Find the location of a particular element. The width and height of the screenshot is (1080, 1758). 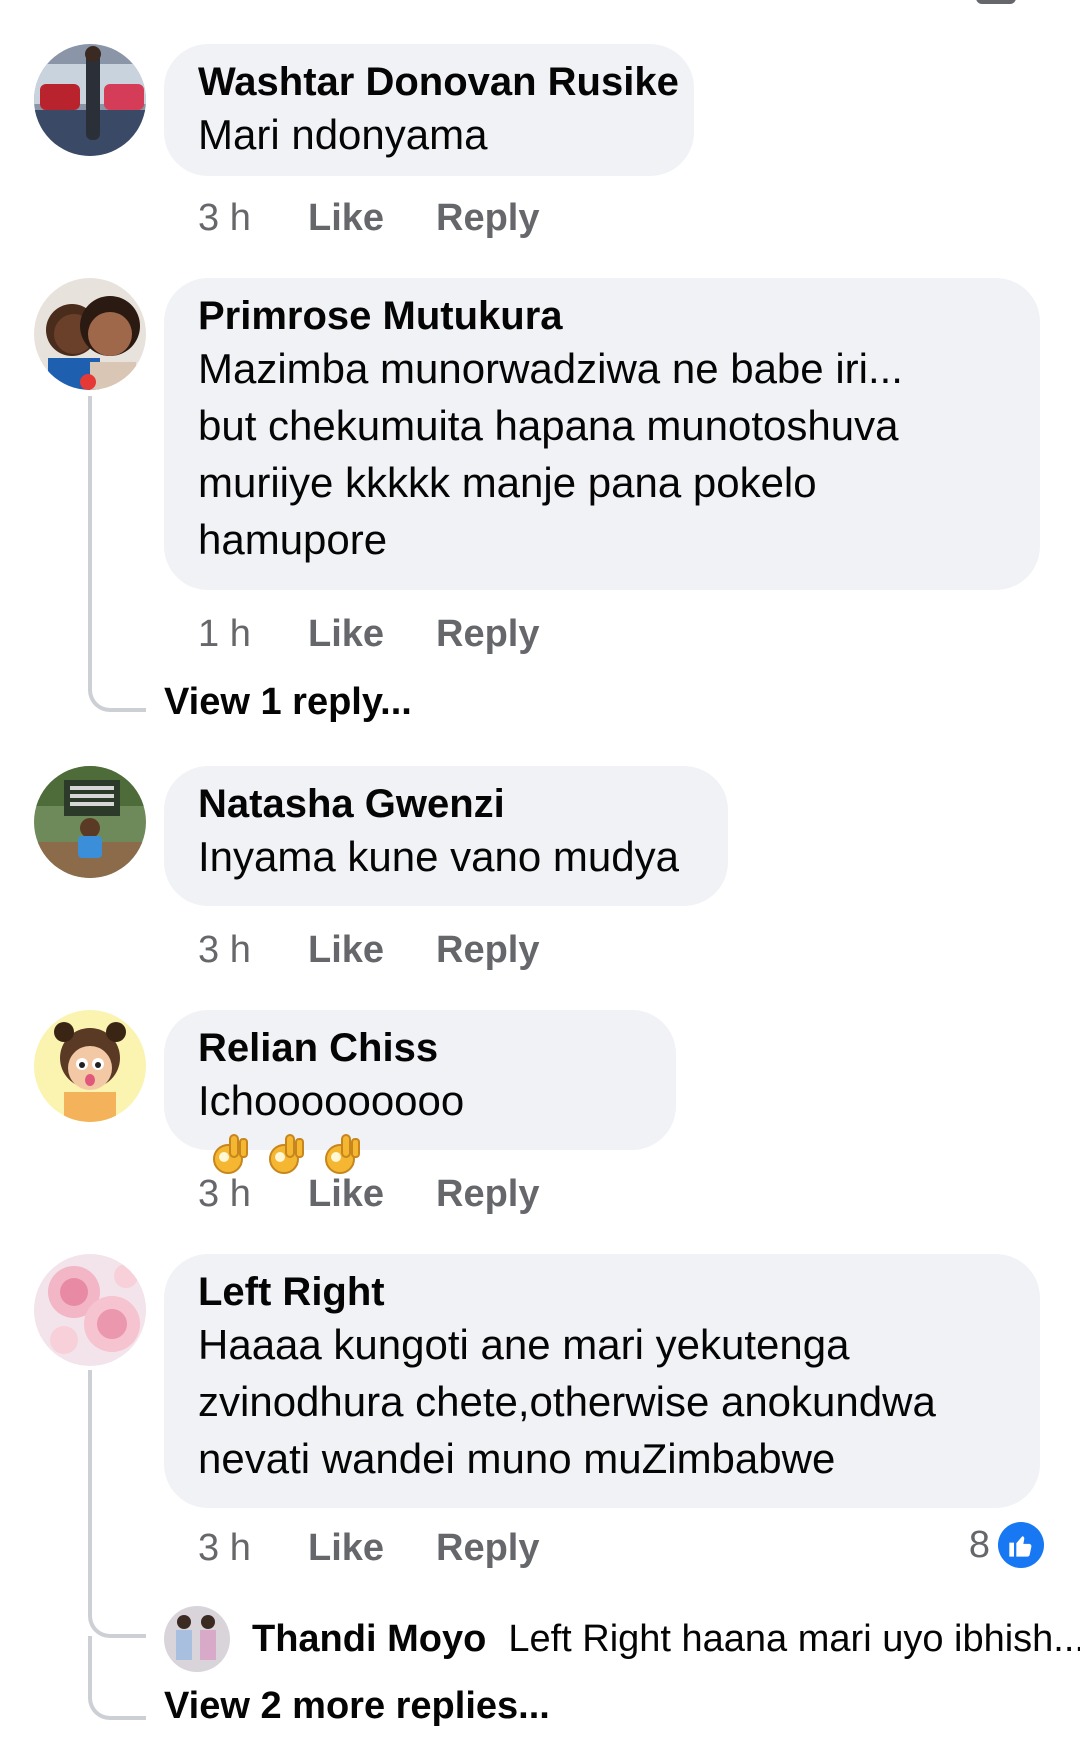

reply-author: Thandi Moyo is located at coordinates (369, 1639).